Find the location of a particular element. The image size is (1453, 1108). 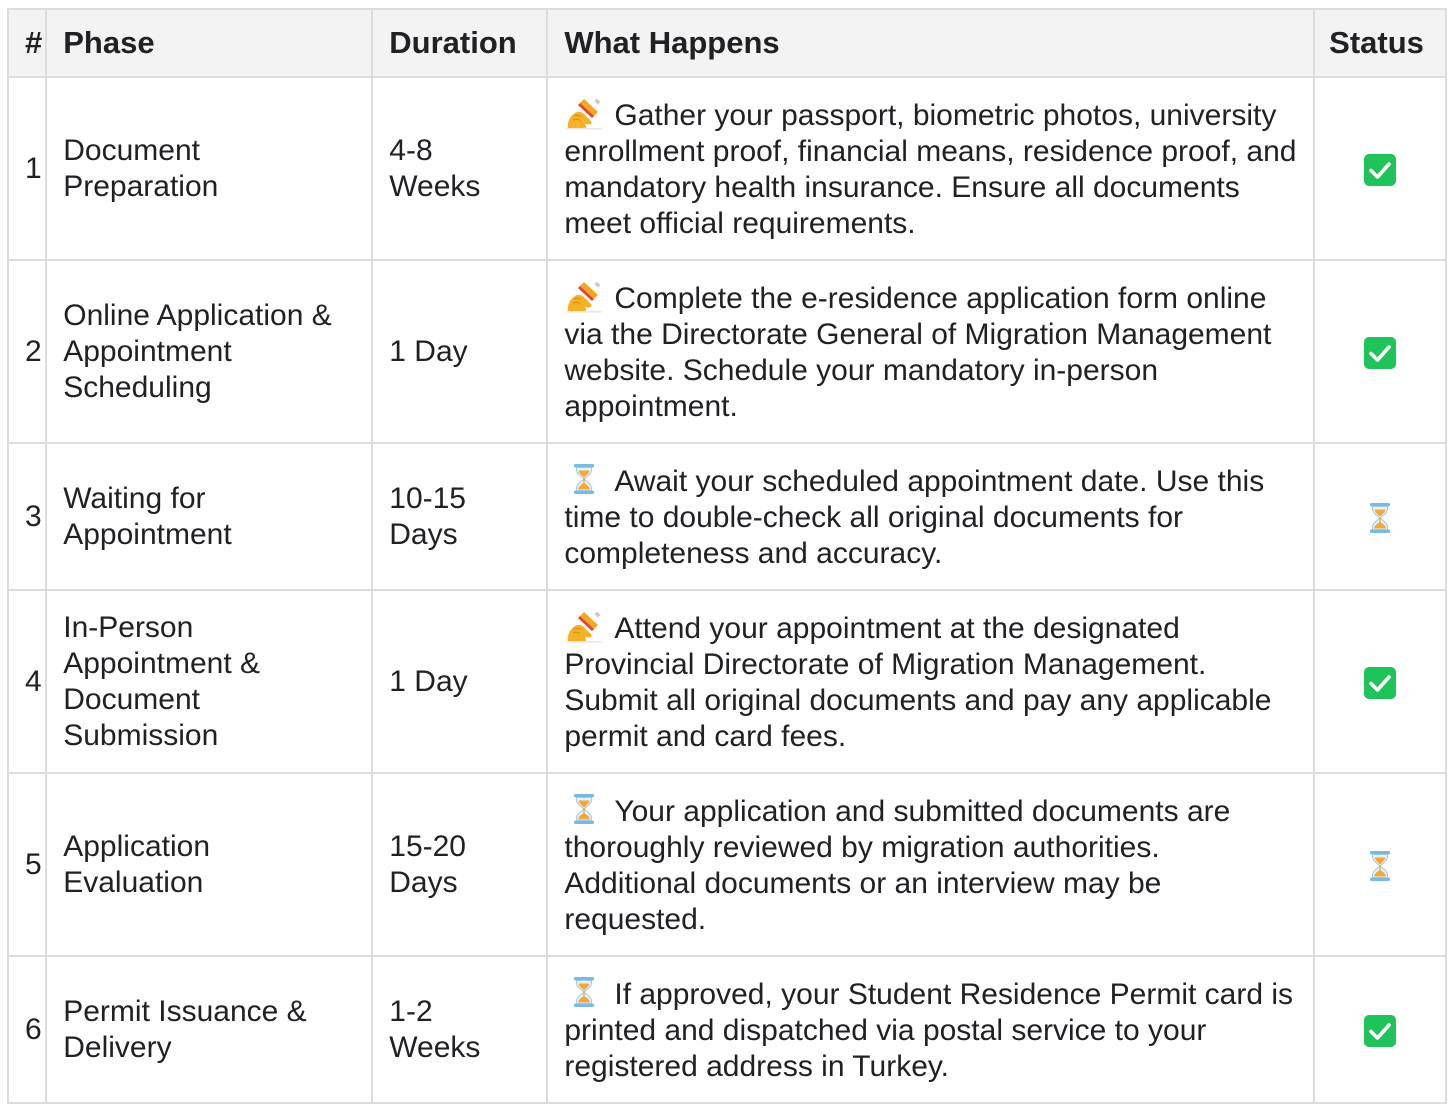

row-number: 6 is located at coordinates (27, 1029).